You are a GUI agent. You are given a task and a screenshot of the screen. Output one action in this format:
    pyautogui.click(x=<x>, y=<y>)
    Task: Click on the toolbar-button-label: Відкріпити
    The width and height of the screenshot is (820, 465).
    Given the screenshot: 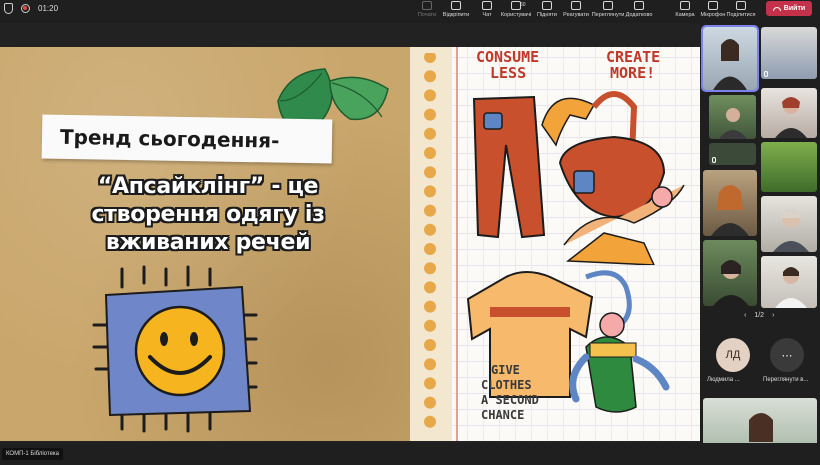 What is the action you would take?
    pyautogui.click(x=456, y=15)
    